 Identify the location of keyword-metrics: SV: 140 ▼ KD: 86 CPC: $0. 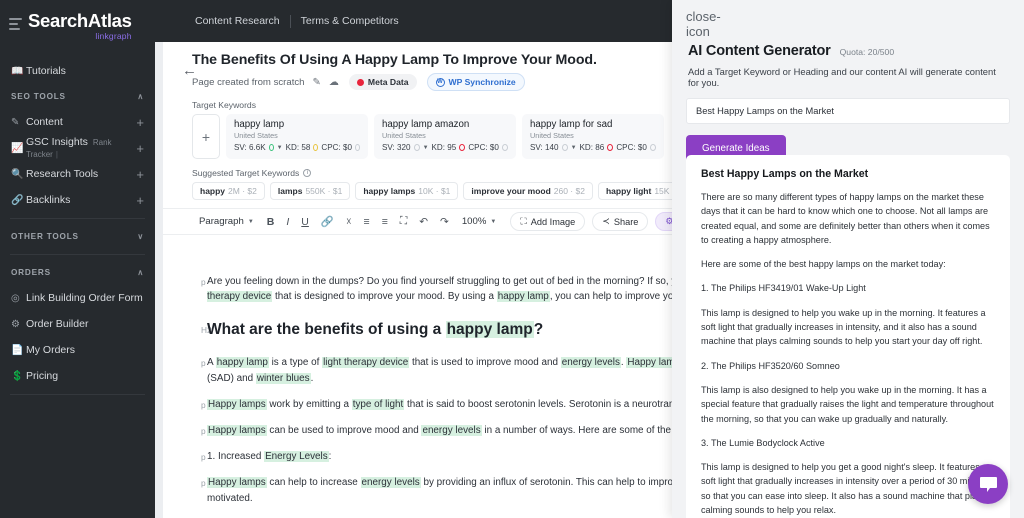
(593, 147).